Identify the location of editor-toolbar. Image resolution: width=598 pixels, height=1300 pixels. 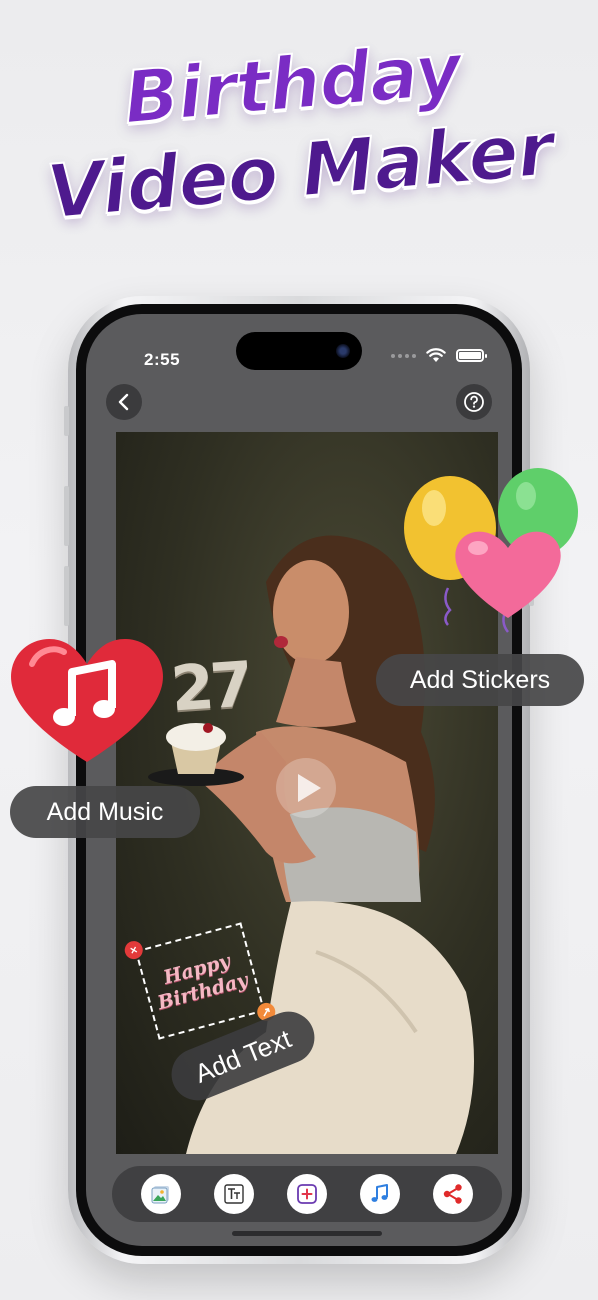
(307, 1194).